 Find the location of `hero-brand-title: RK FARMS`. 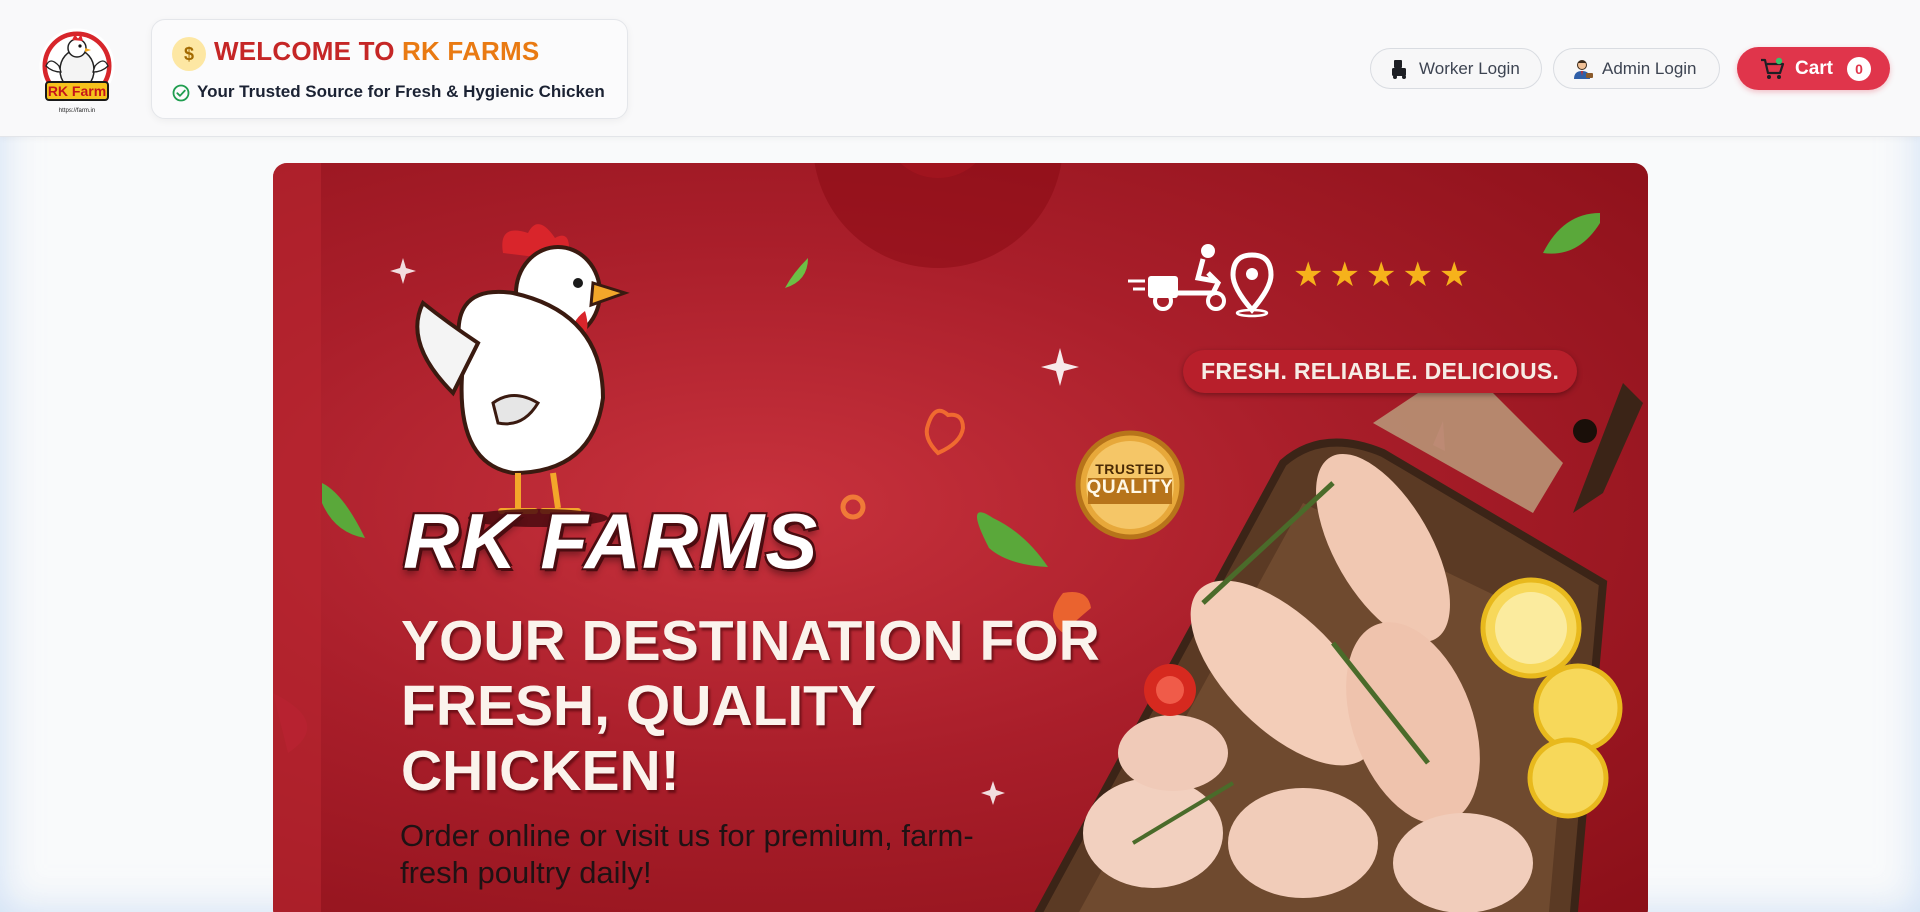

hero-brand-title: RK FARMS is located at coordinates (611, 541).